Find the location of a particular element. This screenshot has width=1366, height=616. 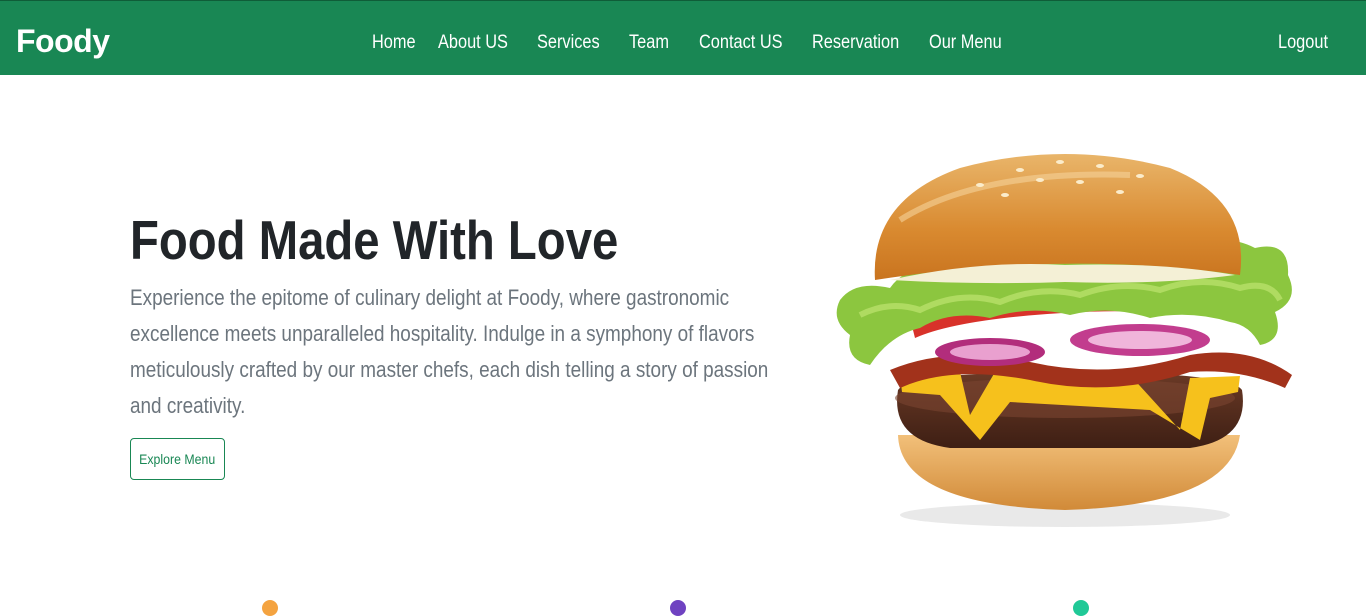

nav-link-menu: Our Menu is located at coordinates (965, 43).